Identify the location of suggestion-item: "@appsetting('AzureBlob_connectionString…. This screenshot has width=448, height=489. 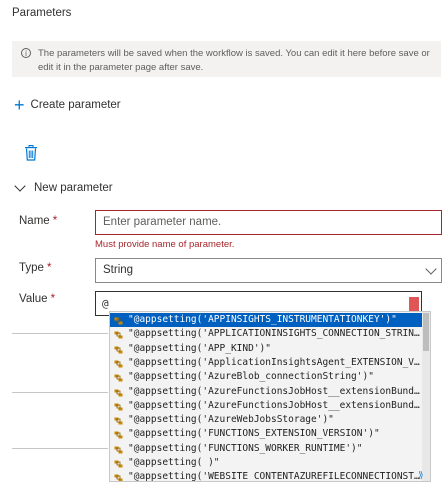
(266, 377).